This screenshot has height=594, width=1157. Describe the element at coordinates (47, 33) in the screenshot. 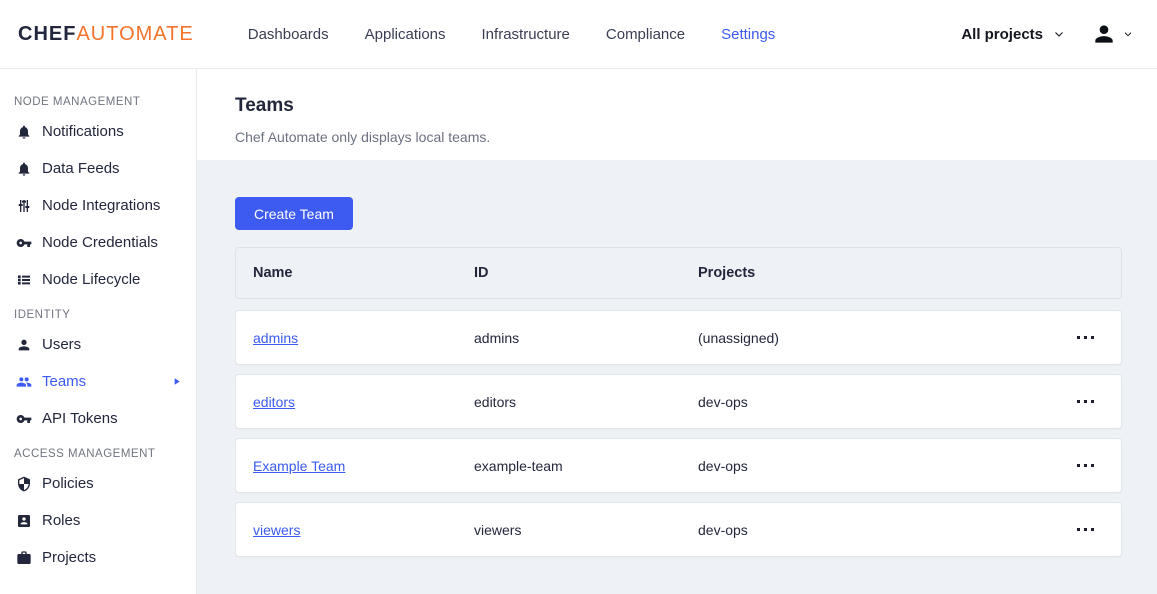

I see `logo-chef-text: CHEF` at that location.